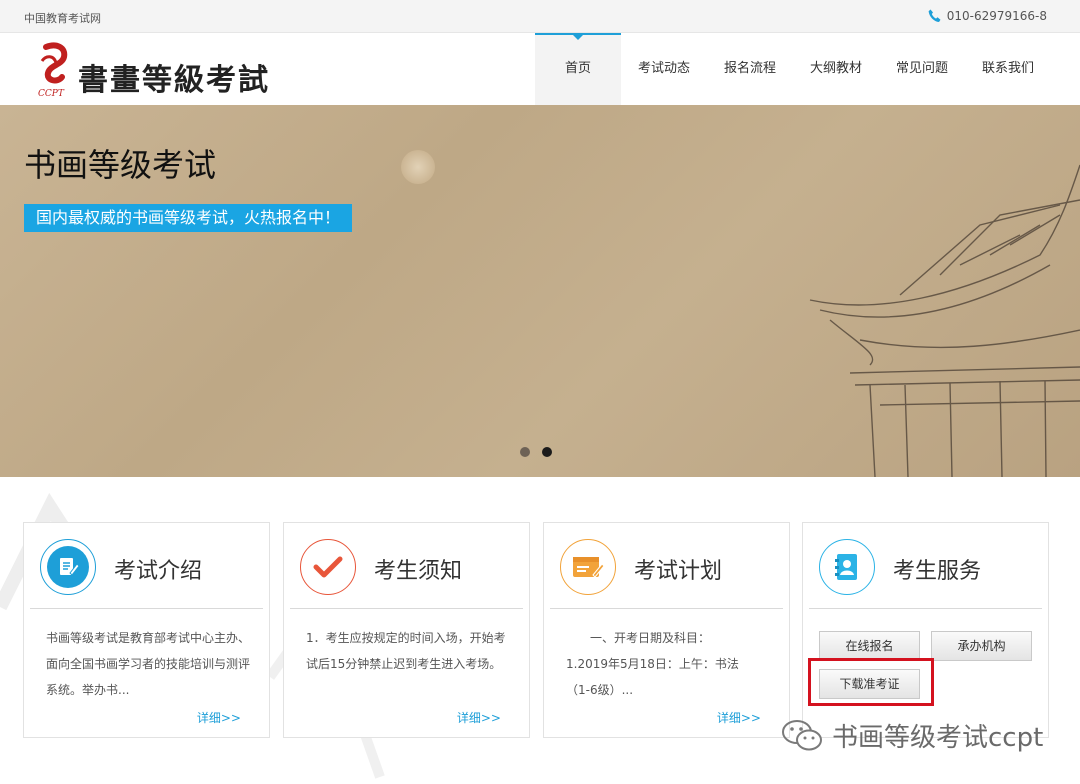 This screenshot has height=784, width=1080. I want to click on carousel-dots, so click(536, 452).